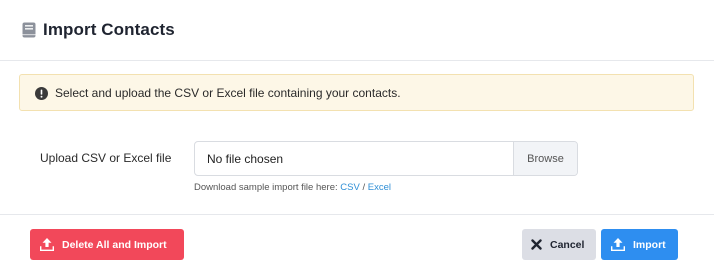  What do you see at coordinates (379, 187) in the screenshot?
I see `excel-sample-link: Excel` at bounding box center [379, 187].